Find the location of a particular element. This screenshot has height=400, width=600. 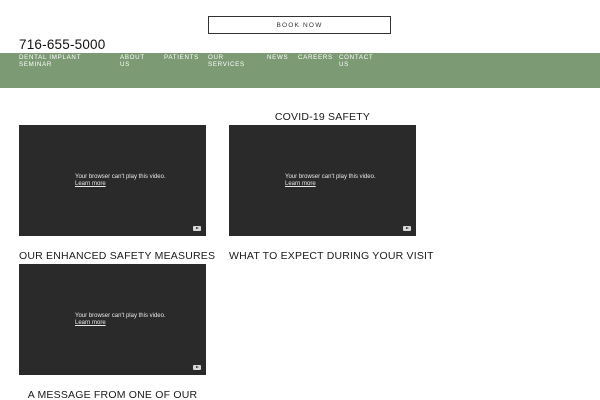

nav-item-line: DENTAL IMPLANT is located at coordinates (50, 57).